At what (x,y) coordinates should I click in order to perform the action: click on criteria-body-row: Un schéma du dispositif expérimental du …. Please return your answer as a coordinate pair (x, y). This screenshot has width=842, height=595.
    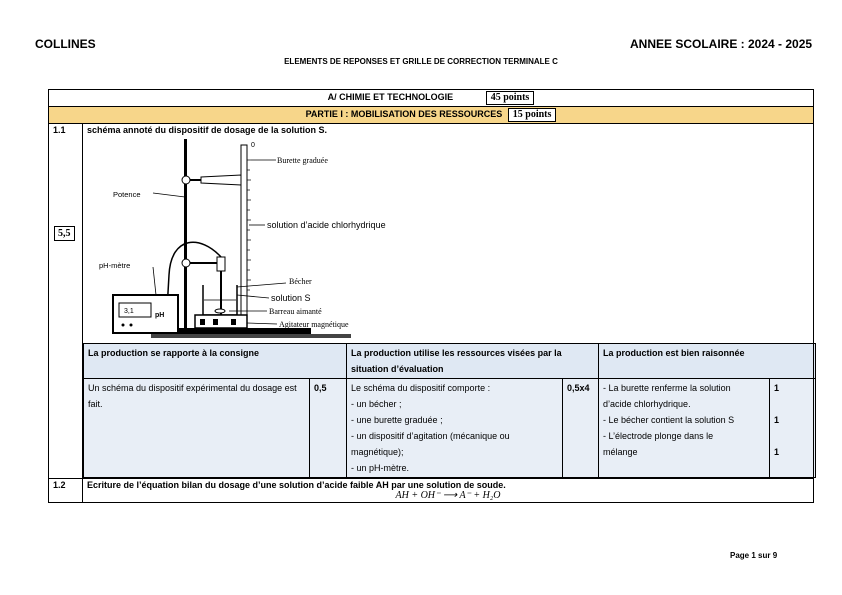
    Looking at the image, I should click on (450, 428).